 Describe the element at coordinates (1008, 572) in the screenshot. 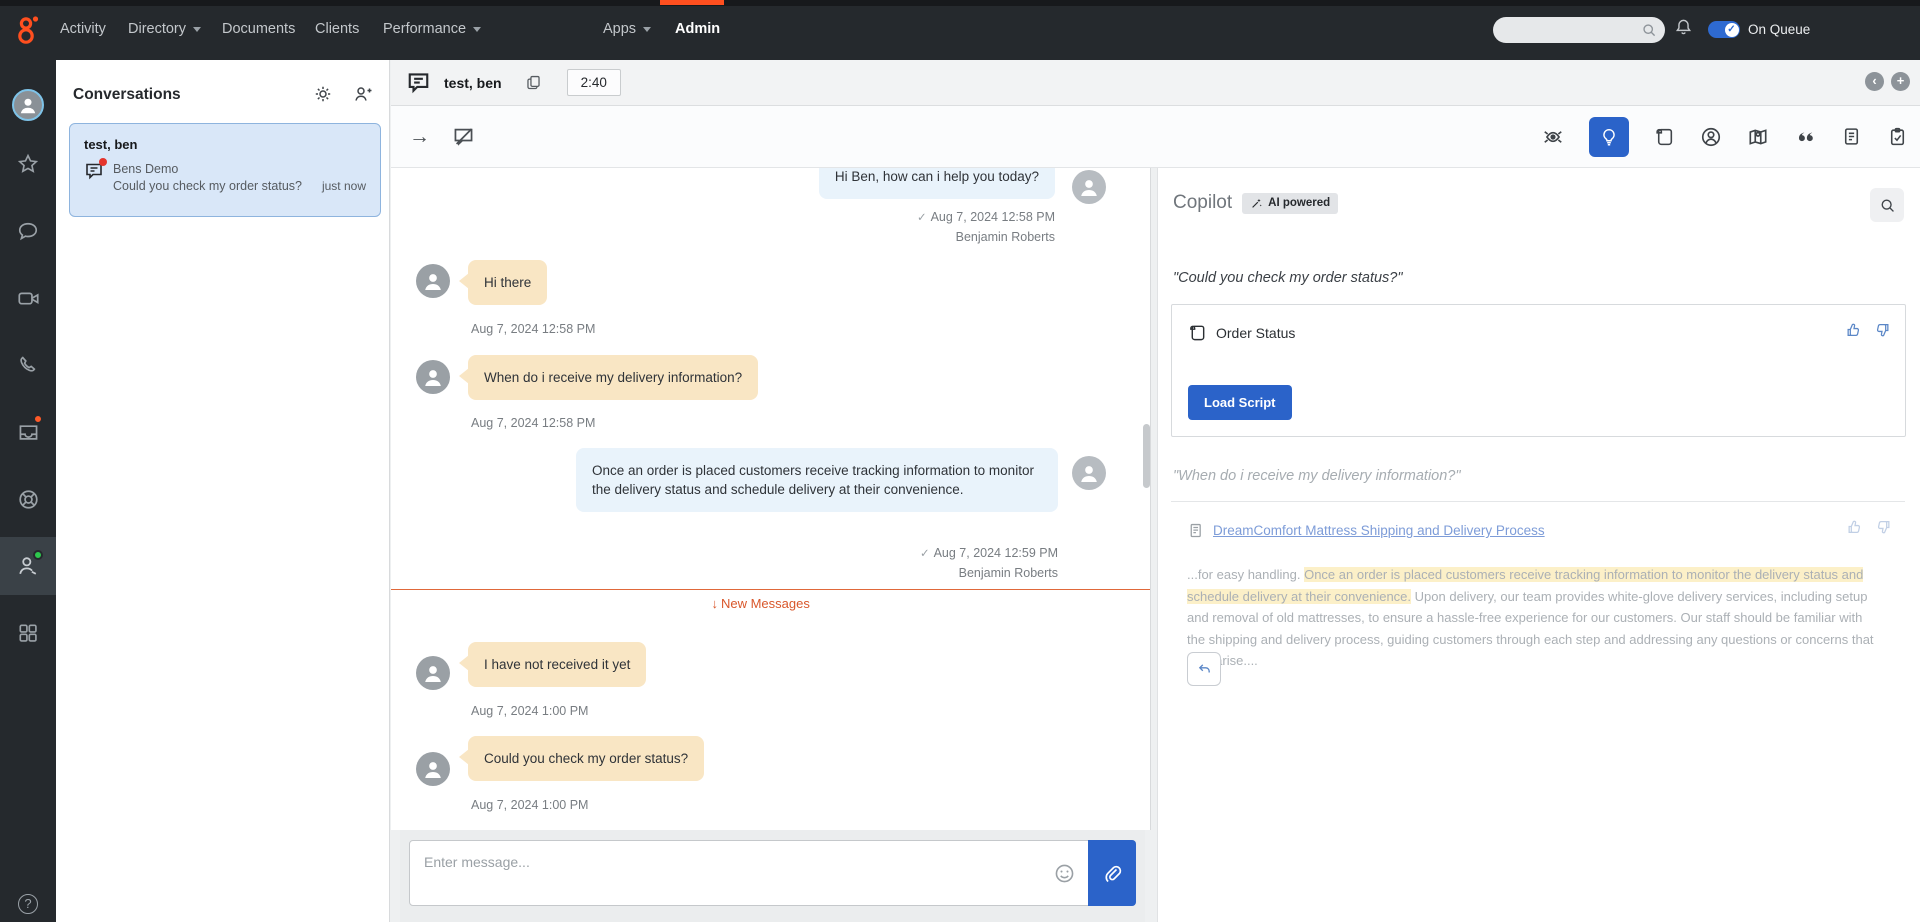

I see `message-author: Benjamin Roberts` at that location.